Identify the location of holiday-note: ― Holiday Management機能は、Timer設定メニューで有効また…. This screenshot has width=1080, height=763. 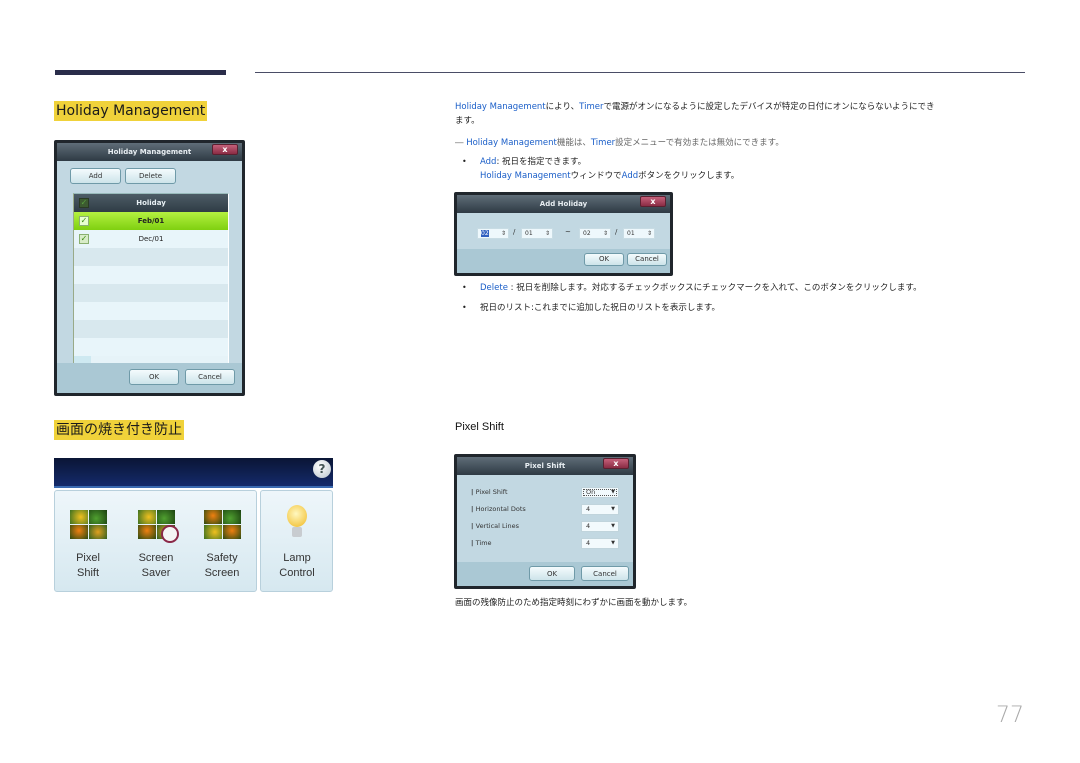
(619, 143).